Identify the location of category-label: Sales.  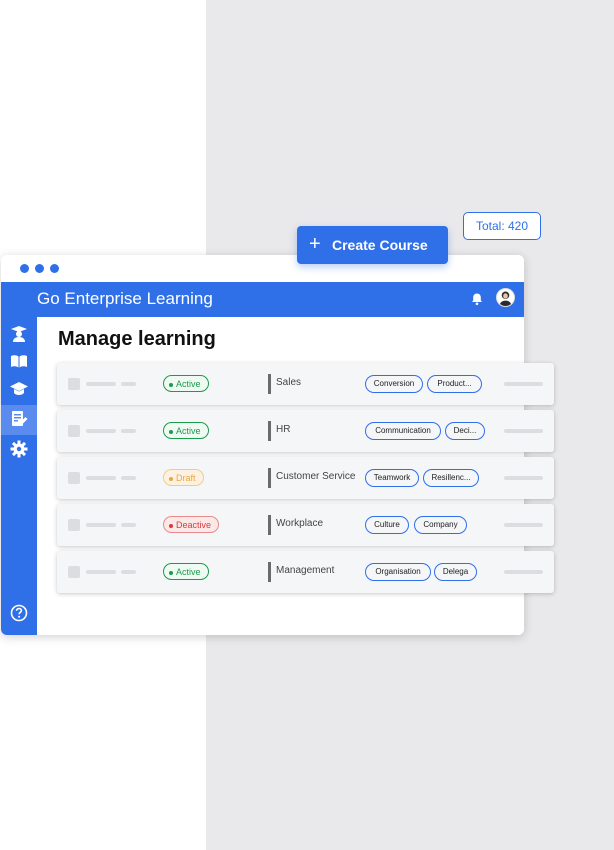
(289, 382).